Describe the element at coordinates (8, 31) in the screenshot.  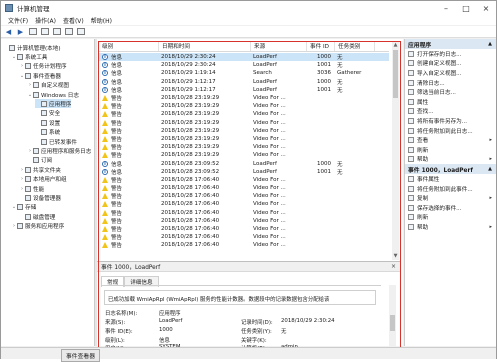
I see `back-arrow-icon: ◀` at that location.